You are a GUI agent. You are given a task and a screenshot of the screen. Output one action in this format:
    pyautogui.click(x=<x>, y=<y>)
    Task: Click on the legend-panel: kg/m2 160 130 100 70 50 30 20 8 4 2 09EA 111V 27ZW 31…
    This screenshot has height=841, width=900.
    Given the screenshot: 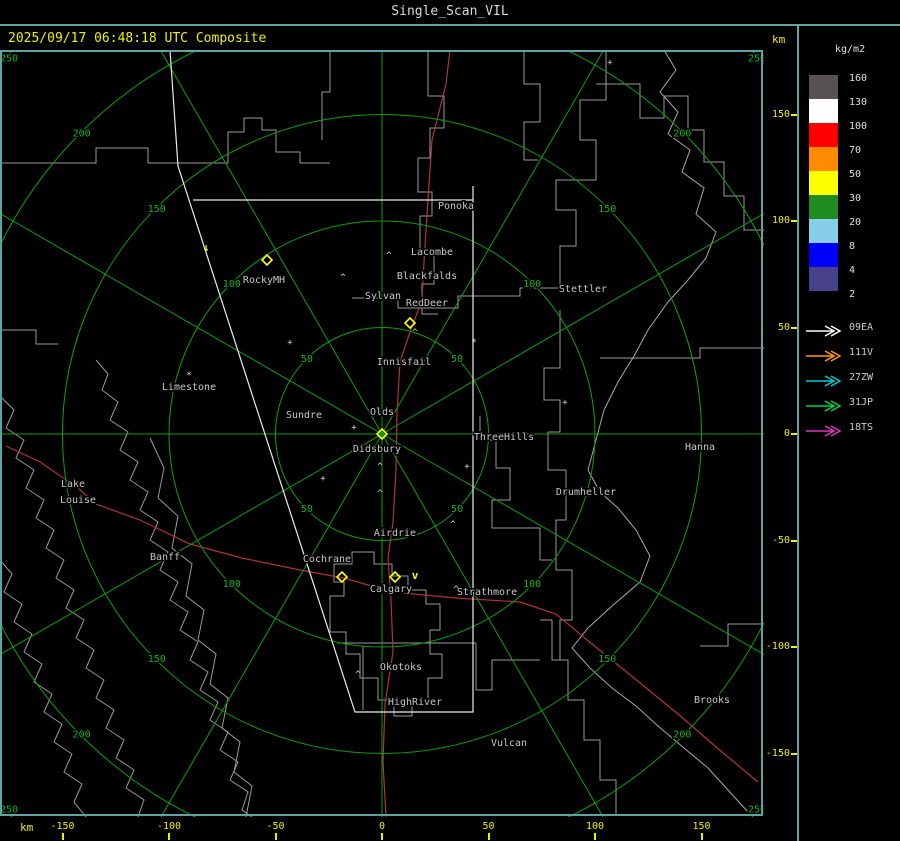 What is the action you would take?
    pyautogui.click(x=849, y=433)
    